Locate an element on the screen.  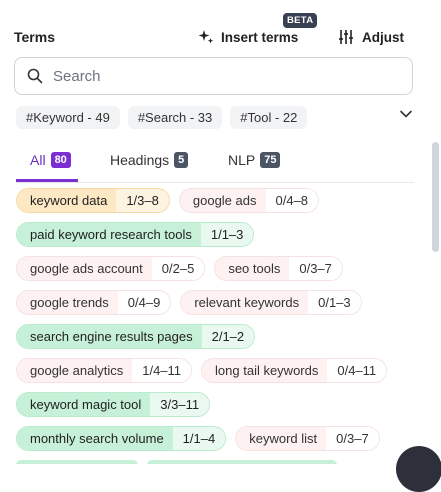
term-label: search engine results pages is located at coordinates (109, 336).